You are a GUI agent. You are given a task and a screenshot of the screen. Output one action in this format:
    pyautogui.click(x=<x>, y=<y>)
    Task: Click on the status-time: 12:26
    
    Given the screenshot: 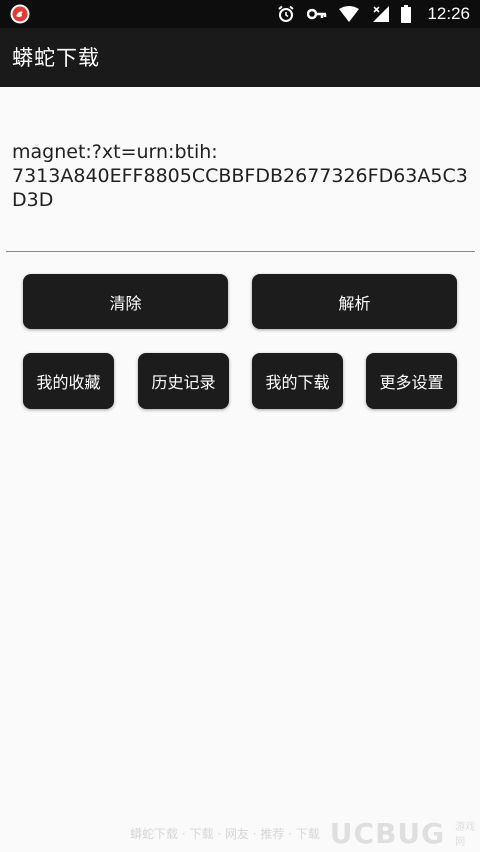 What is the action you would take?
    pyautogui.click(x=448, y=13)
    